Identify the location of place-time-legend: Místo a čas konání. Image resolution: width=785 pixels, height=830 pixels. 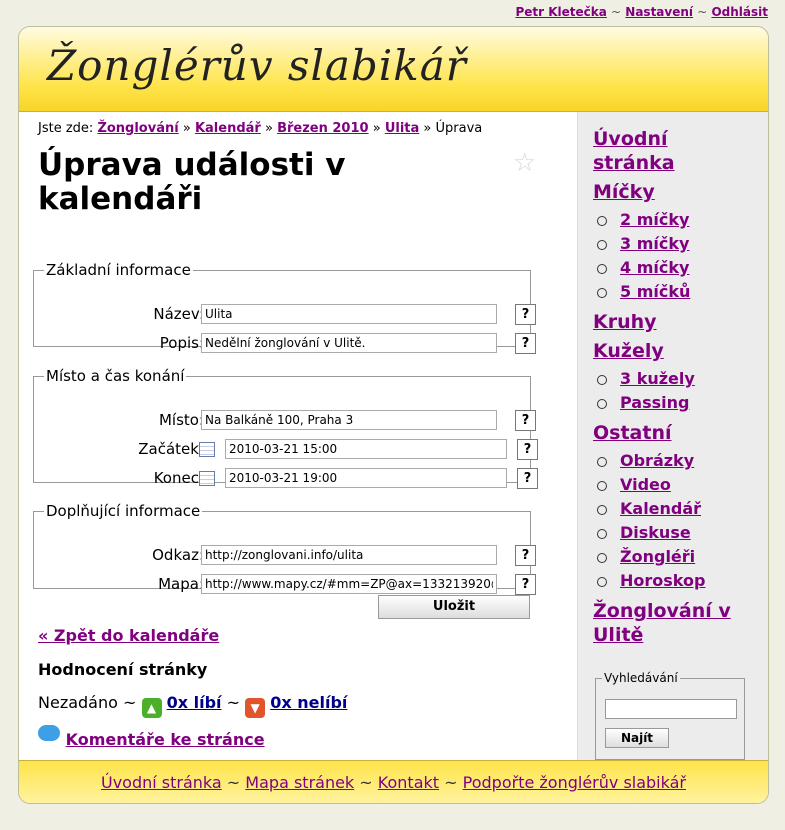
(115, 376).